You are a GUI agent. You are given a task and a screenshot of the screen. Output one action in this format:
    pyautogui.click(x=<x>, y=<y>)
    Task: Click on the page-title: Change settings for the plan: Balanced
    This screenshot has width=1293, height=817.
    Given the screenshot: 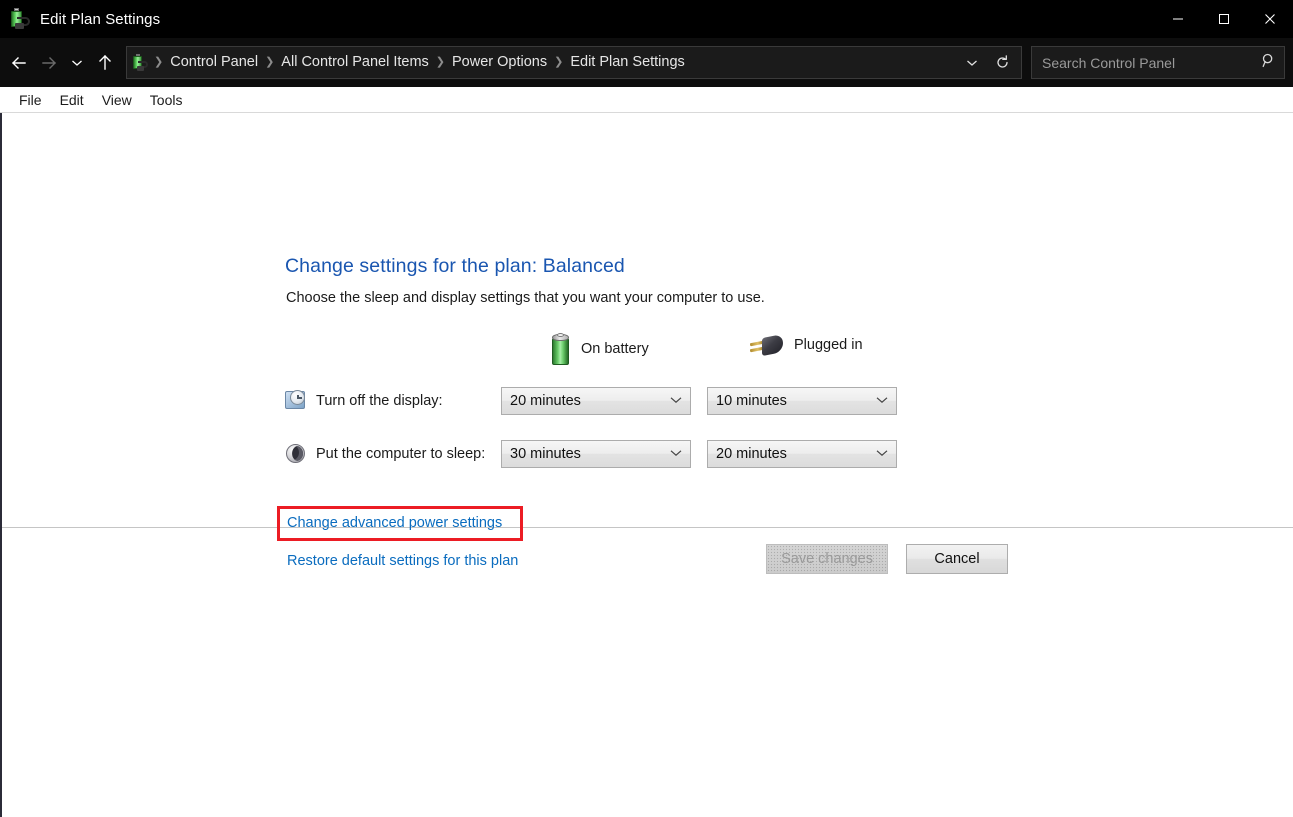 What is the action you would take?
    pyautogui.click(x=455, y=266)
    